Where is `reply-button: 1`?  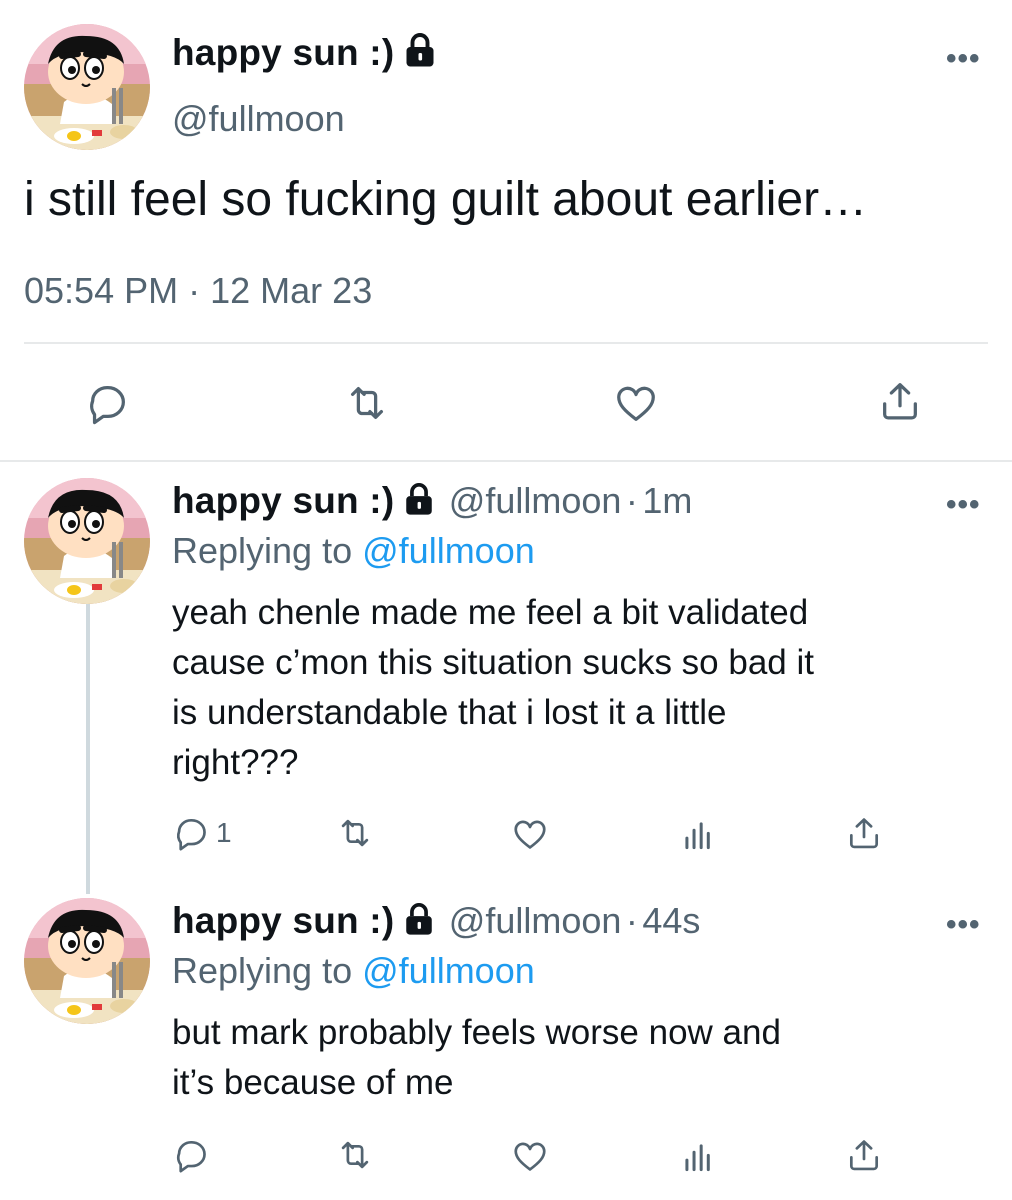 reply-button: 1 is located at coordinates (202, 833).